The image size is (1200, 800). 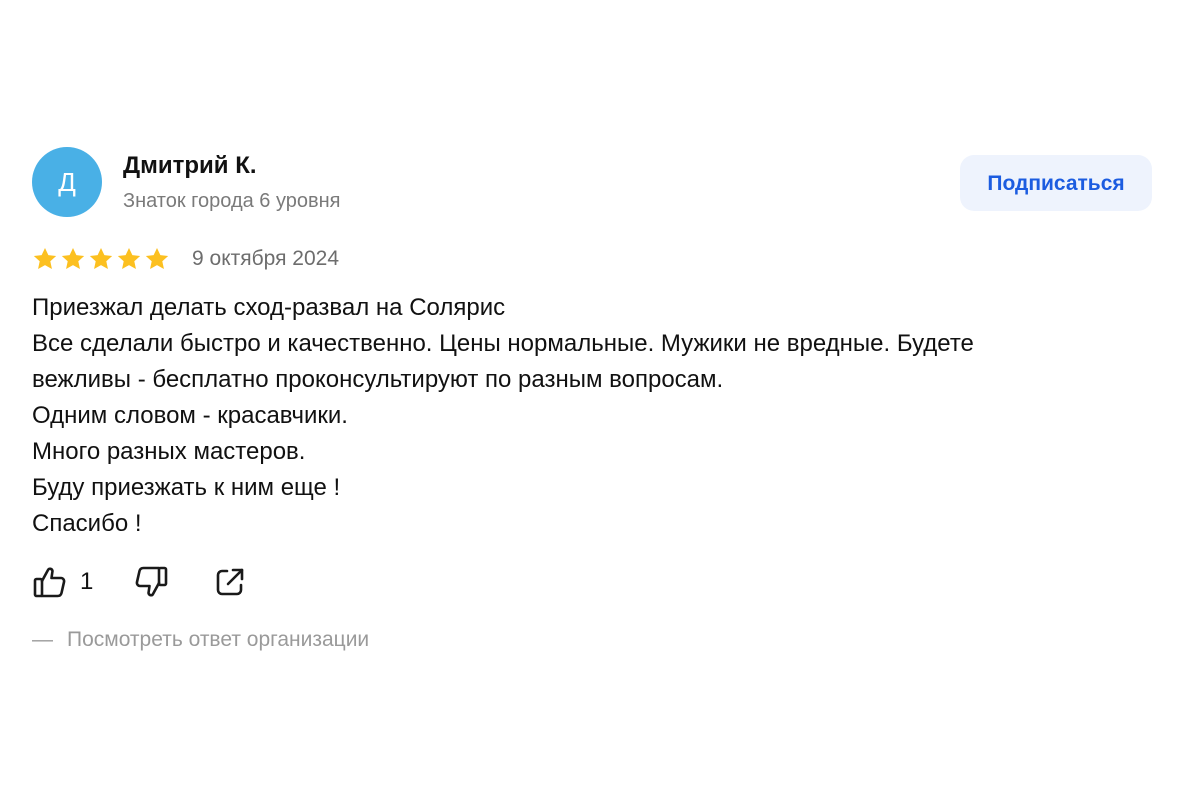 I want to click on review-text-line: Спасибо !, so click(x=87, y=523).